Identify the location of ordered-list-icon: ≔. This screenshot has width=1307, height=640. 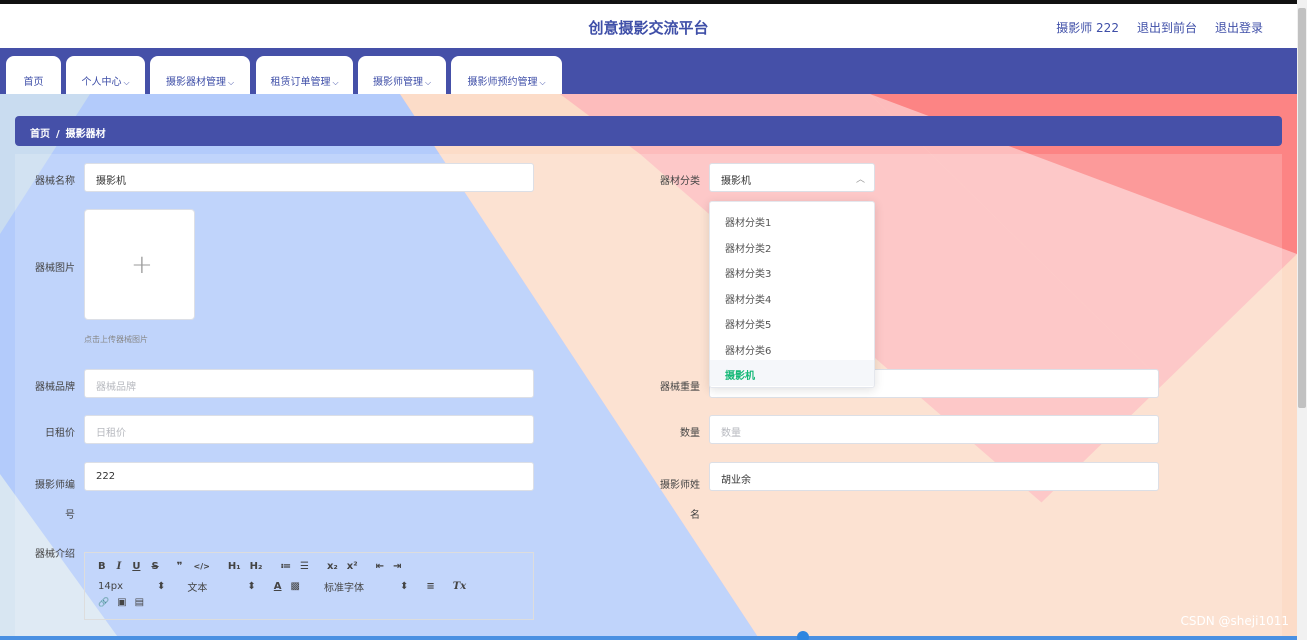
(285, 566).